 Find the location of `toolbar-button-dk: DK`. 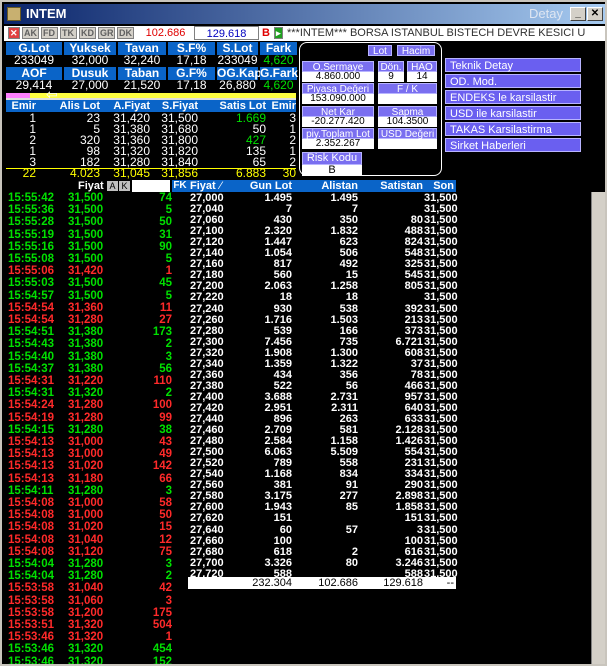

toolbar-button-dk: DK is located at coordinates (125, 33).